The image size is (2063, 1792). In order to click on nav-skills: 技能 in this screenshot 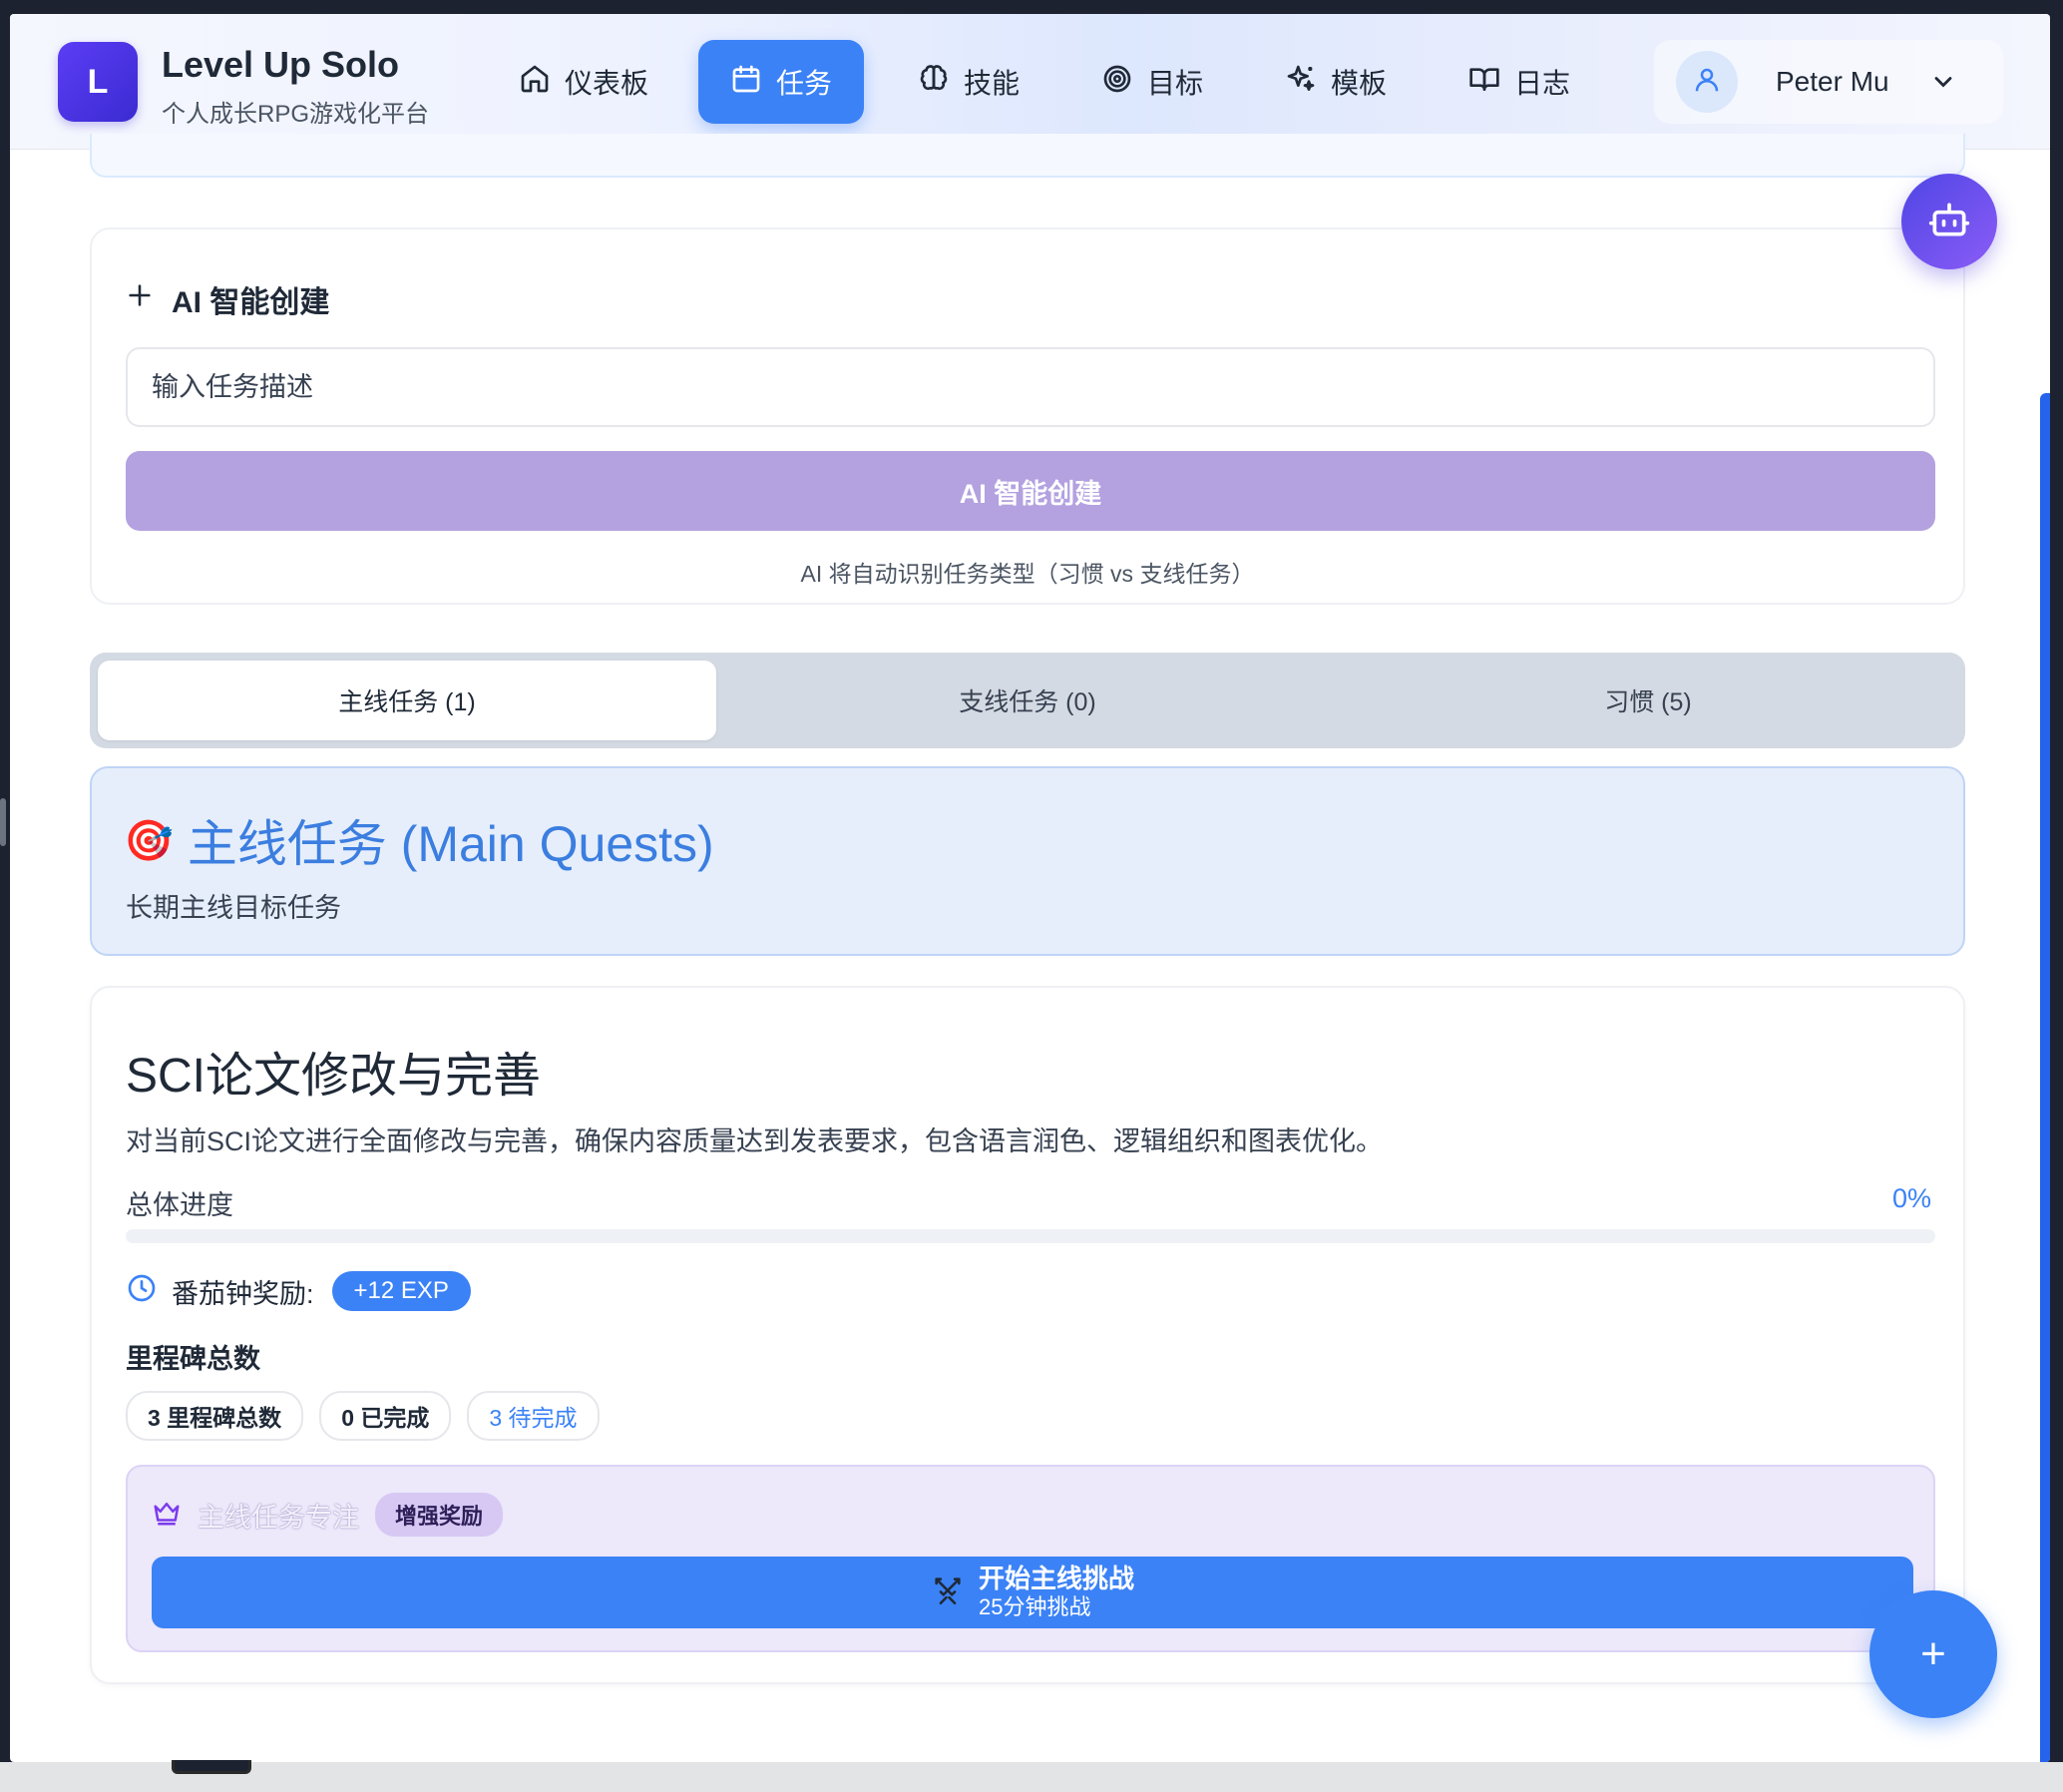, I will do `click(968, 82)`.